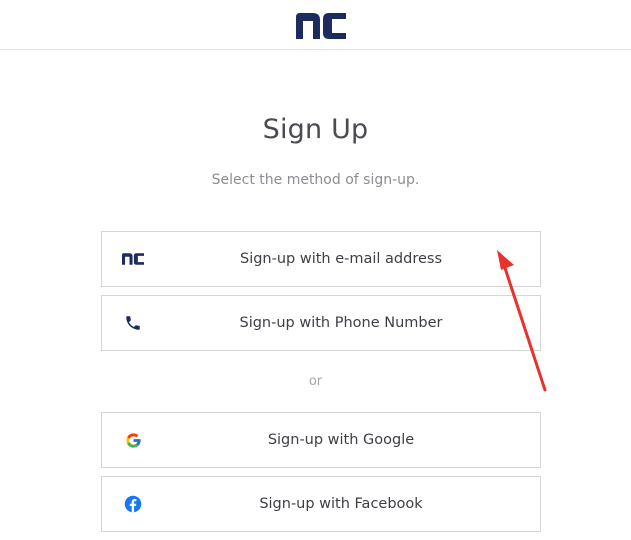 Image resolution: width=631 pixels, height=540 pixels. I want to click on signup-phone-label: Sign-up with Phone Number, so click(341, 323).